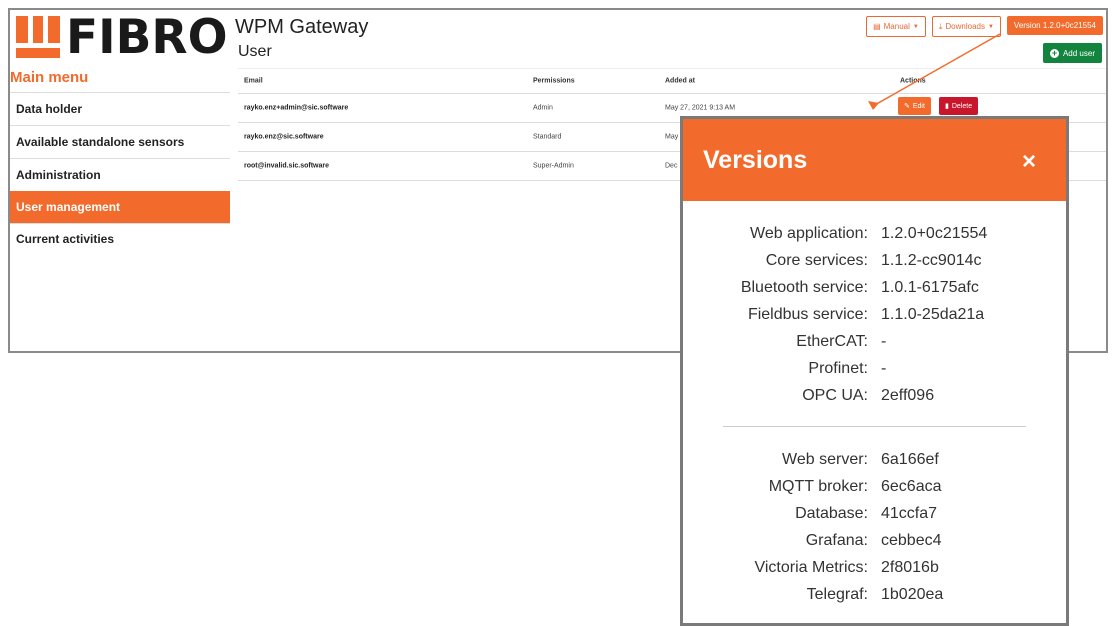  I want to click on version-row-mqtt-broker: MQTT broker: 6ec6aca, so click(874, 491).